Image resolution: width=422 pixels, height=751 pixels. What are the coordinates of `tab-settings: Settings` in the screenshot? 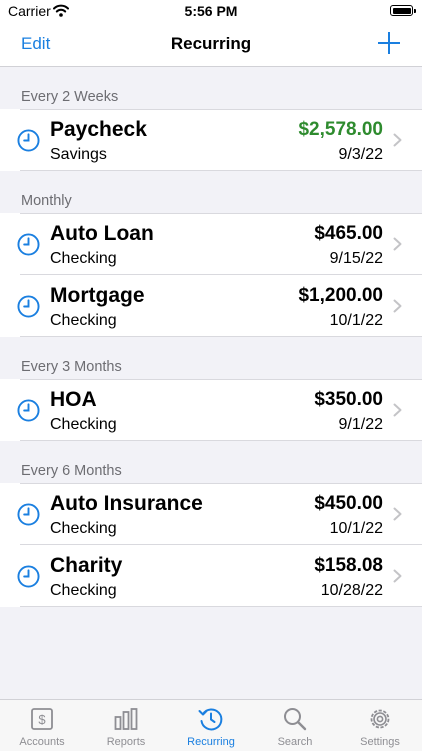 It's located at (380, 725).